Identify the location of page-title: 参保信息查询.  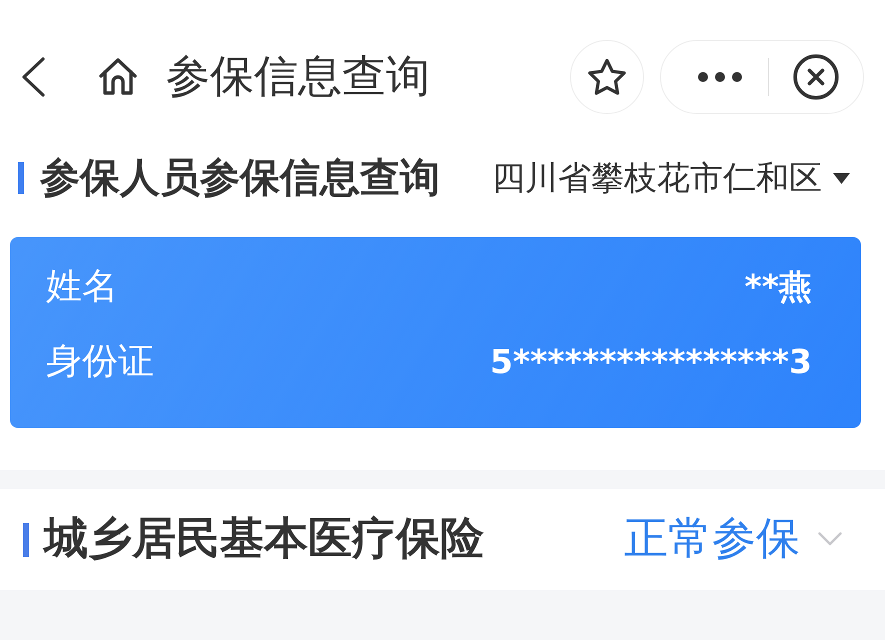
(298, 77).